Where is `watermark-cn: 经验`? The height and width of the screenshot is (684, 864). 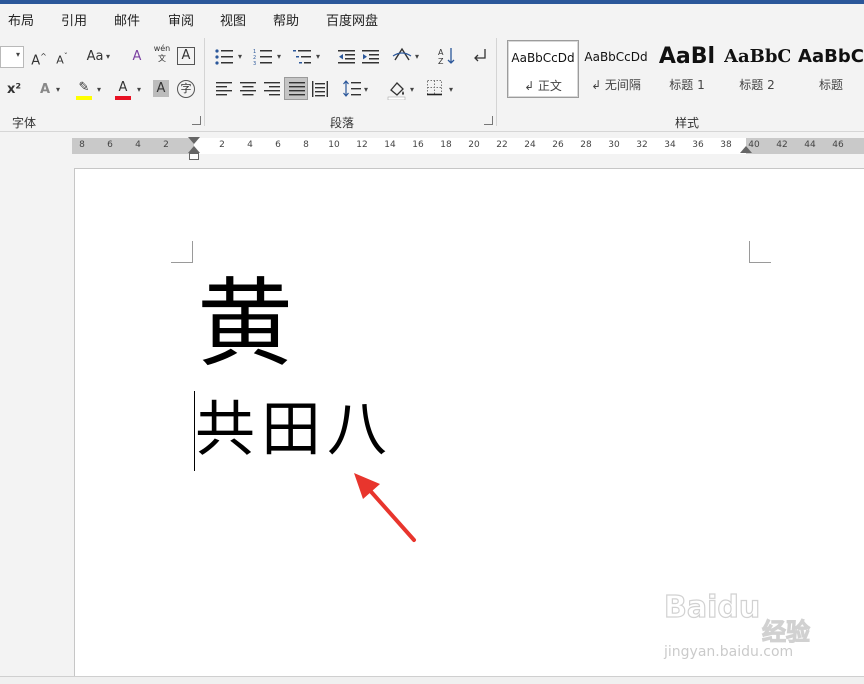
watermark-cn: 经验 is located at coordinates (786, 632).